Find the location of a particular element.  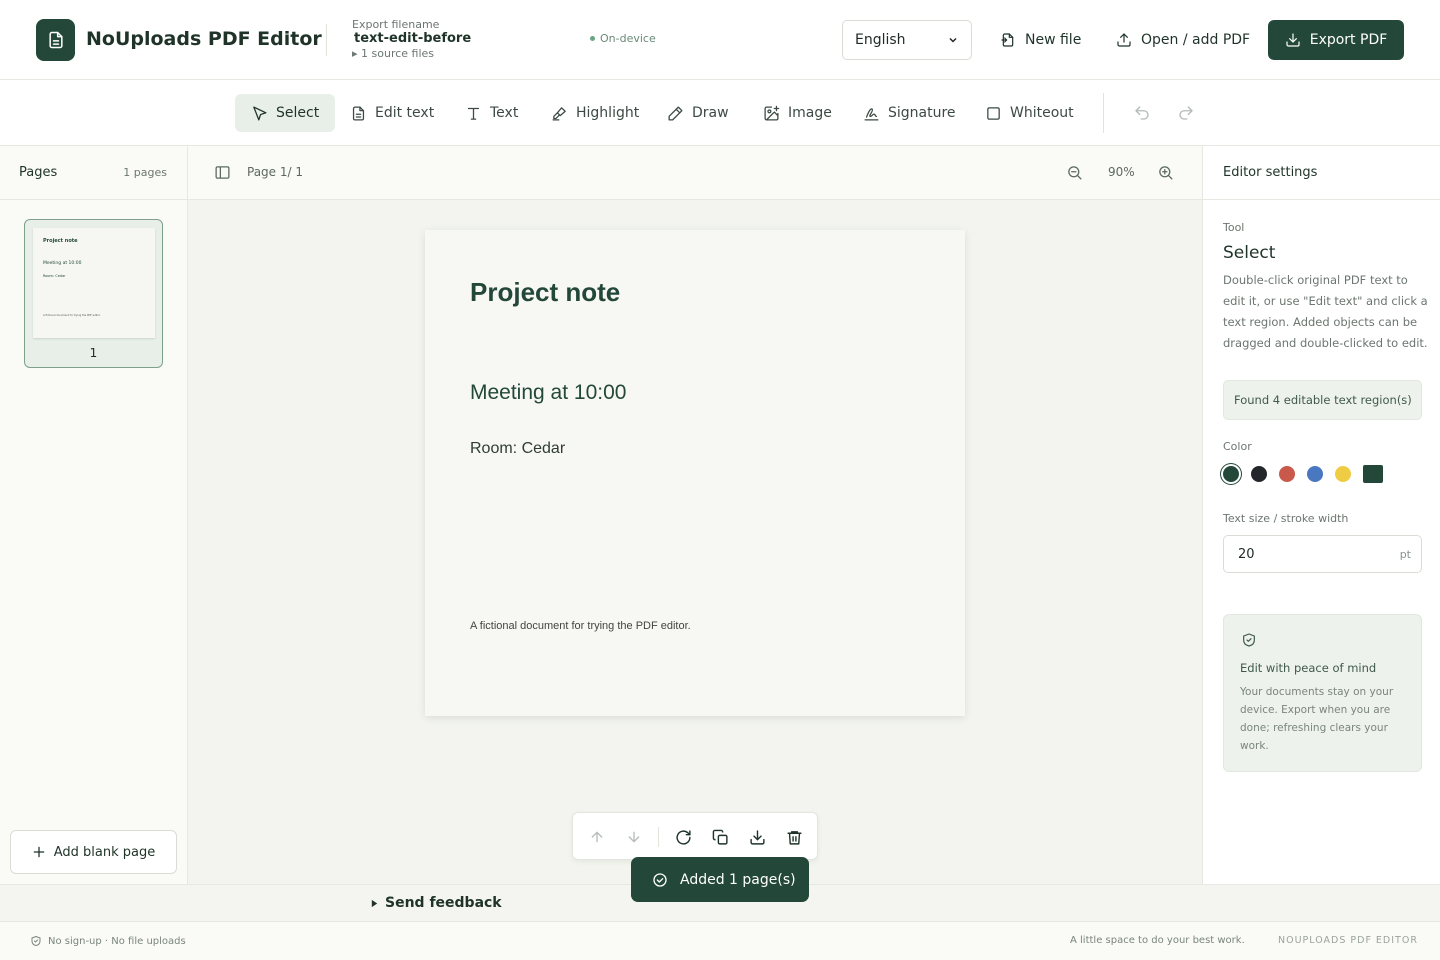

color-swatches is located at coordinates (1303, 474).